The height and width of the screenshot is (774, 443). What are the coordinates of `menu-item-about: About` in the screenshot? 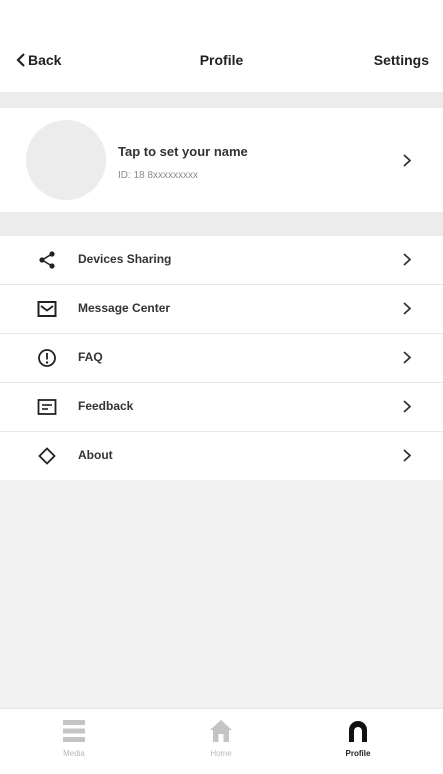 It's located at (221, 456).